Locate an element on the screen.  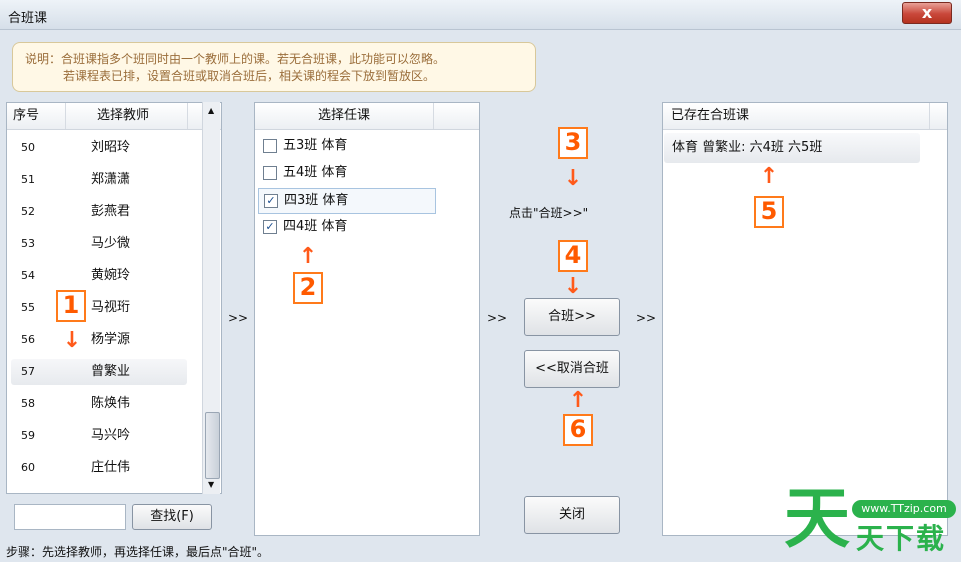
close-icon: x is located at coordinates (927, 12).